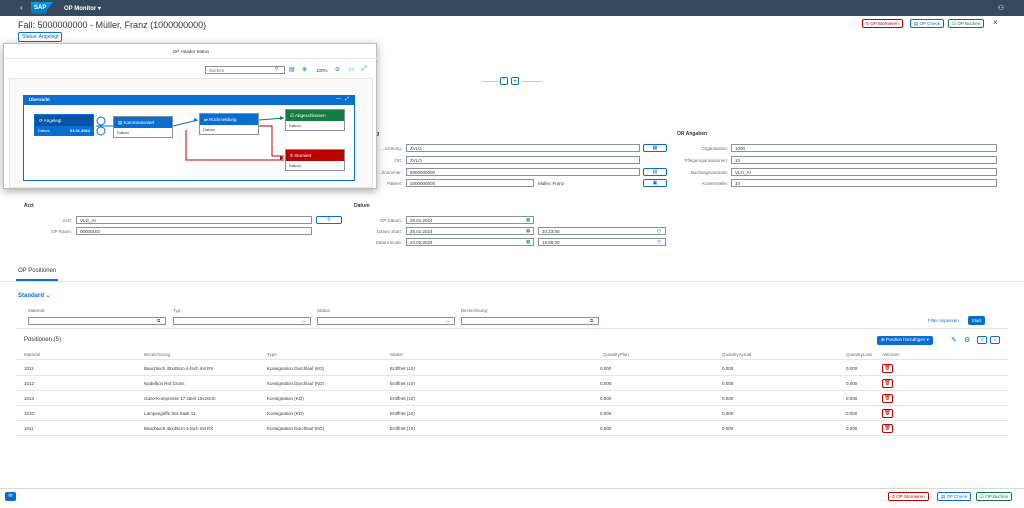 Image resolution: width=1024 pixels, height=508 pixels. I want to click on node-date: 01.01.2024, so click(79, 130).